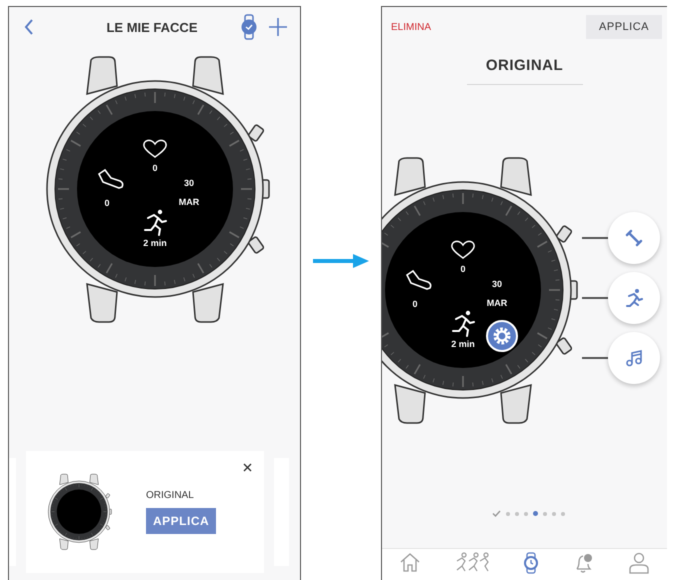 The height and width of the screenshot is (580, 673). Describe the element at coordinates (145, 512) in the screenshot. I see `watch-face-card: ORIGINAL APPLICA` at that location.